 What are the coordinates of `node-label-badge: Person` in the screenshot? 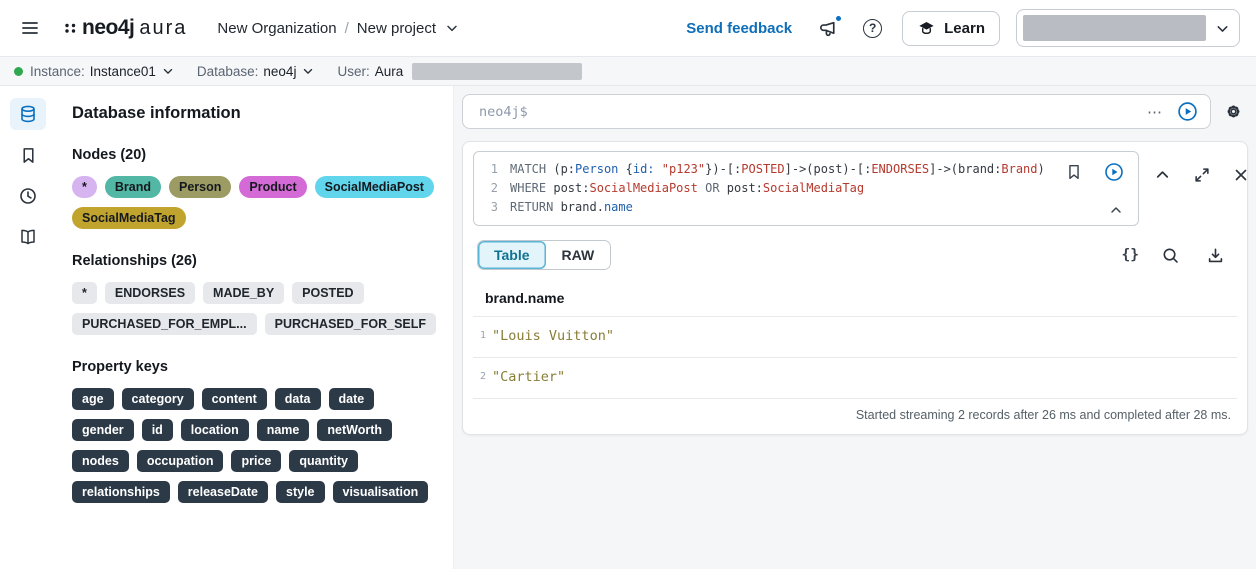 It's located at (200, 187).